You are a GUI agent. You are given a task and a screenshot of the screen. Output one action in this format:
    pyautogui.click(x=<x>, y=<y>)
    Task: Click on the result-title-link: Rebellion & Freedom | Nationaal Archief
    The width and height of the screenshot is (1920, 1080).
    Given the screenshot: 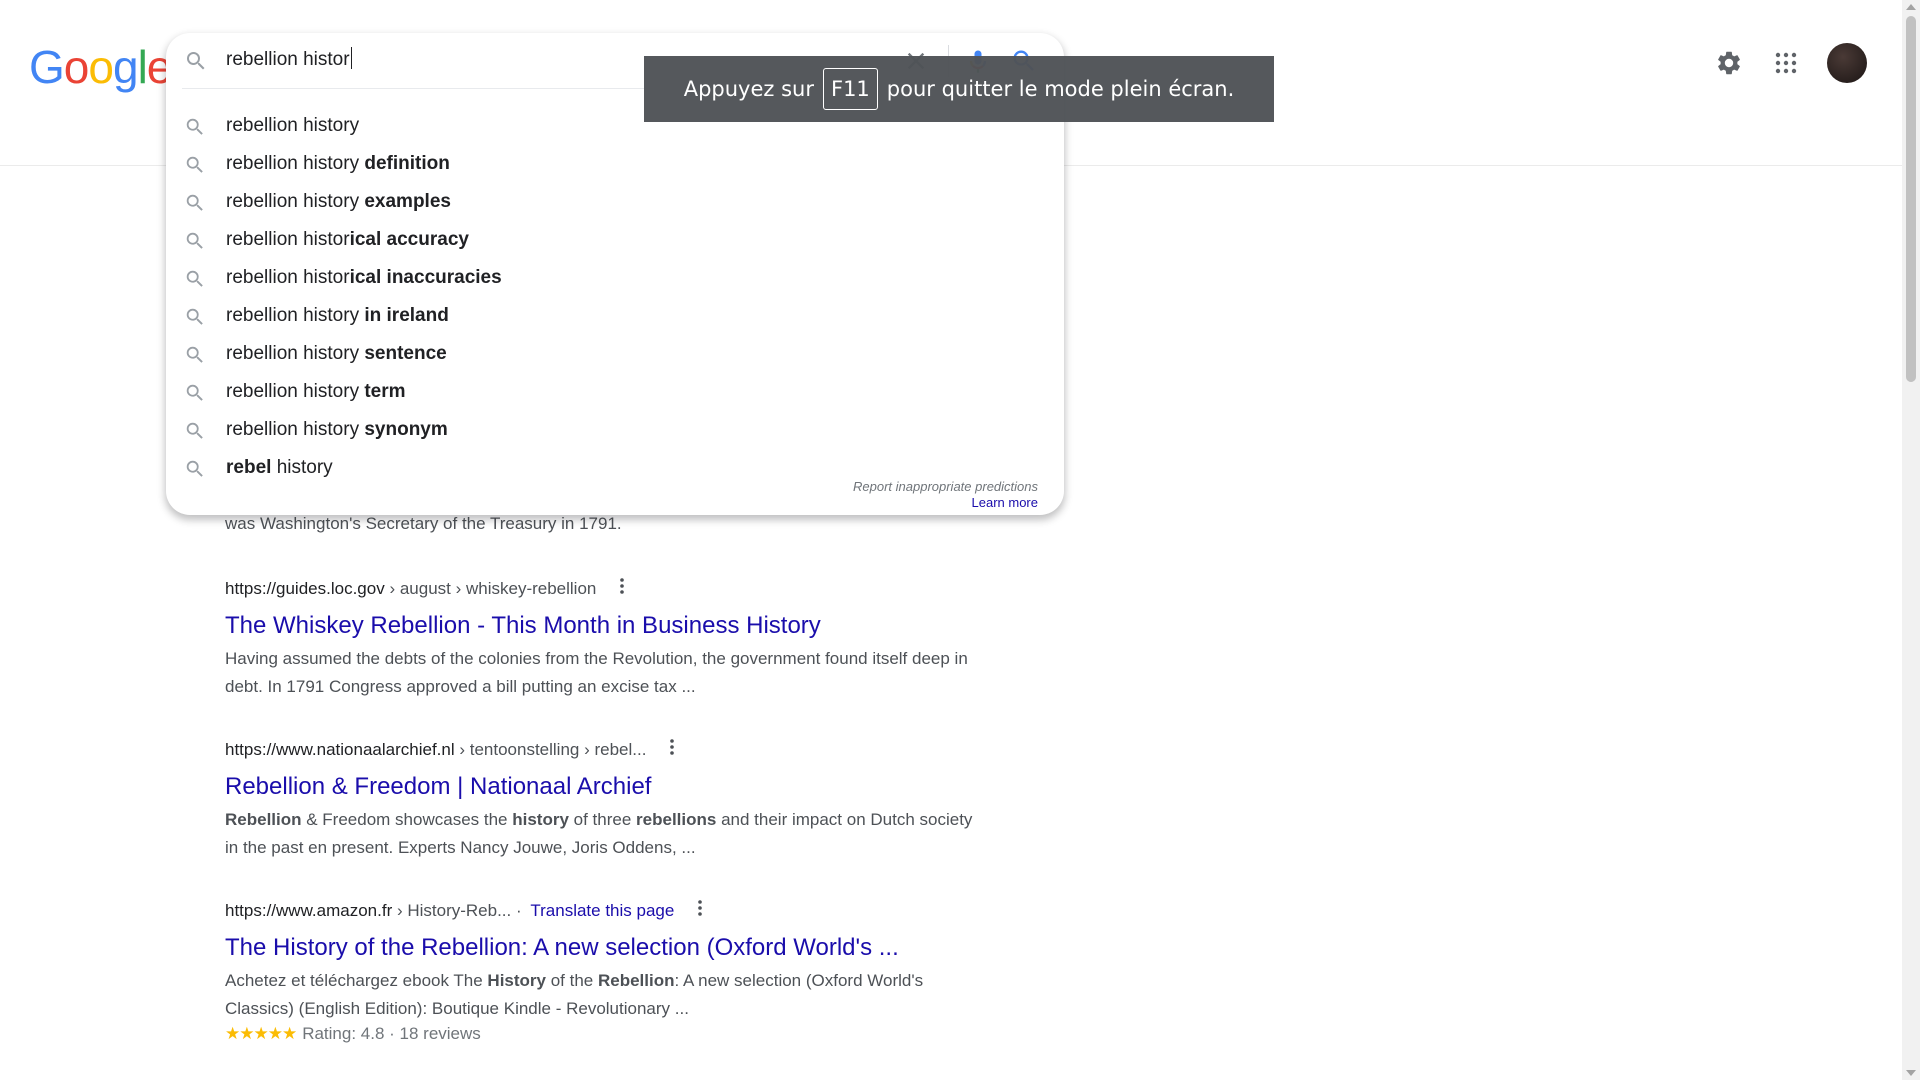 What is the action you would take?
    pyautogui.click(x=625, y=787)
    